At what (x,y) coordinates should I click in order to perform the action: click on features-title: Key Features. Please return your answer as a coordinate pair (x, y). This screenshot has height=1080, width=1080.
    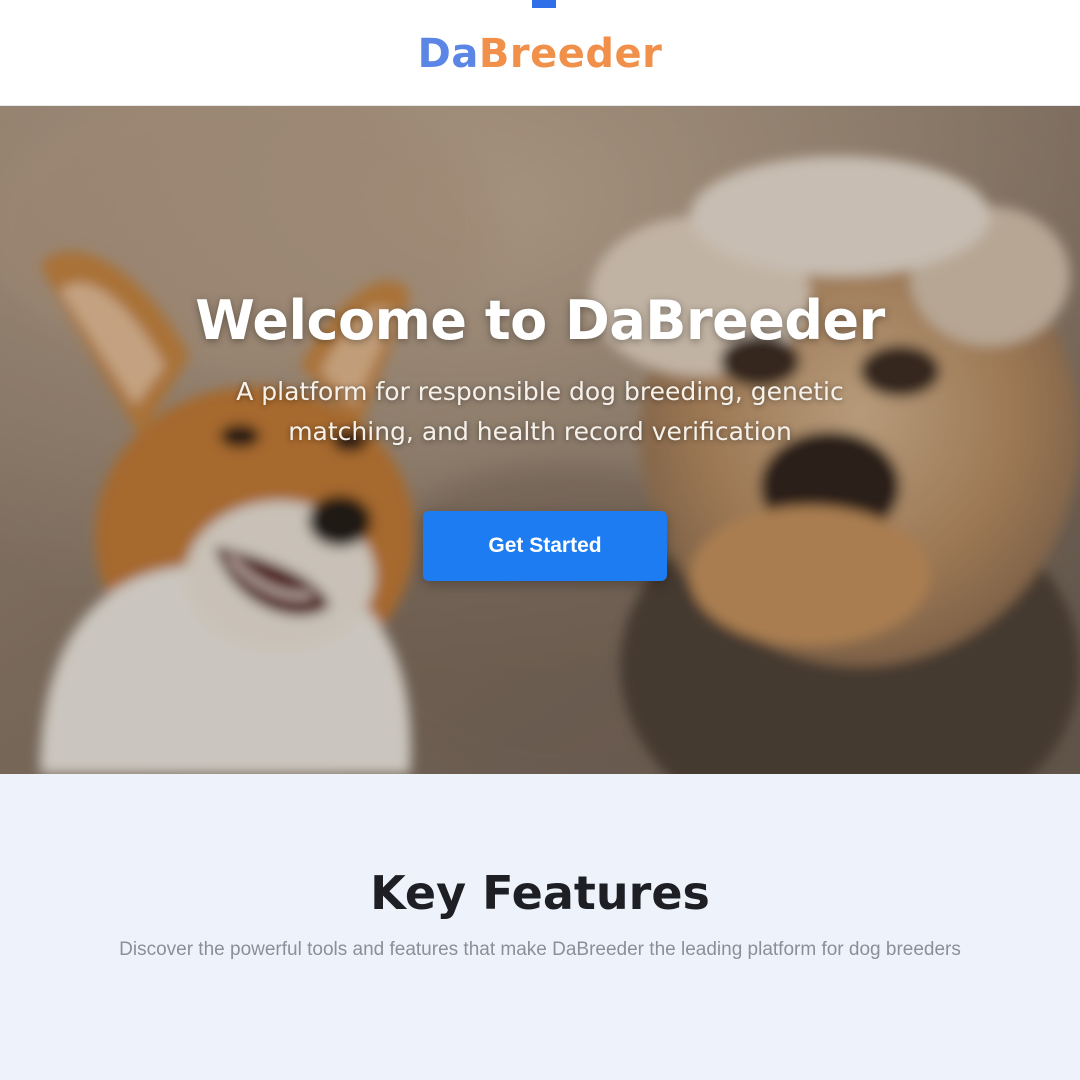
    Looking at the image, I should click on (540, 893).